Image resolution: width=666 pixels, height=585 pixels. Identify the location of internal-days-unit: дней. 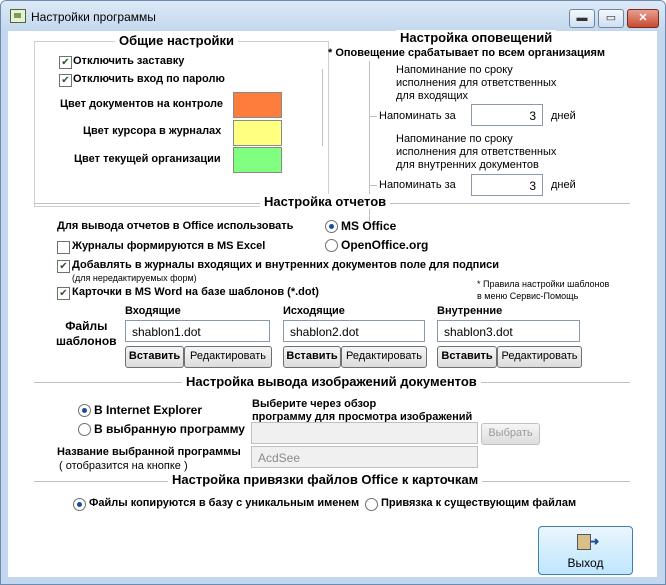
(563, 185).